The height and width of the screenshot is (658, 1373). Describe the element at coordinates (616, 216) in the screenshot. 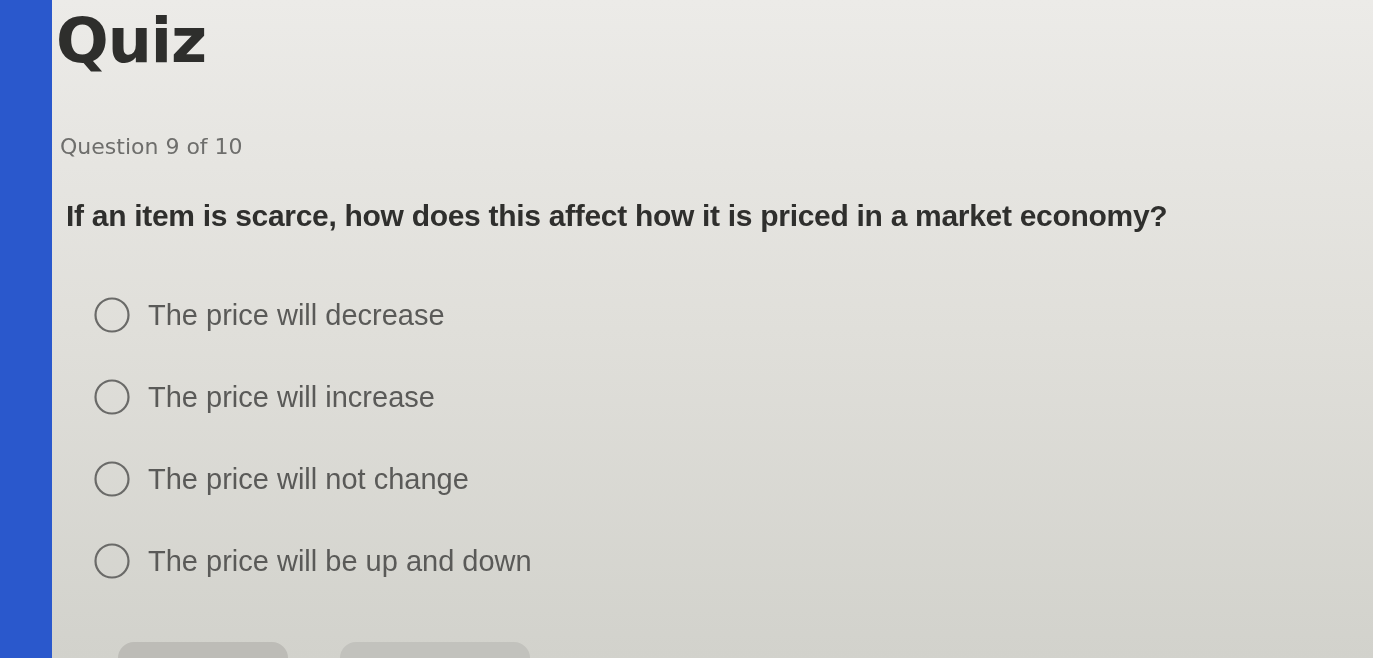

I see `question-text: If an item is scarce, how does this affect how it is priced in a market economy?` at that location.